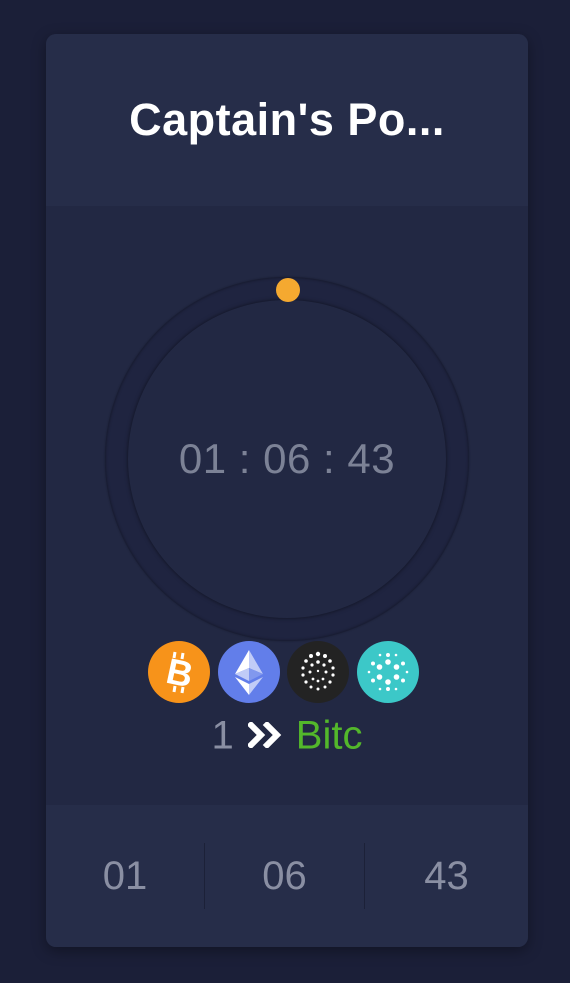 This screenshot has height=983, width=570. Describe the element at coordinates (222, 735) in the screenshot. I see `pair-count: 1` at that location.